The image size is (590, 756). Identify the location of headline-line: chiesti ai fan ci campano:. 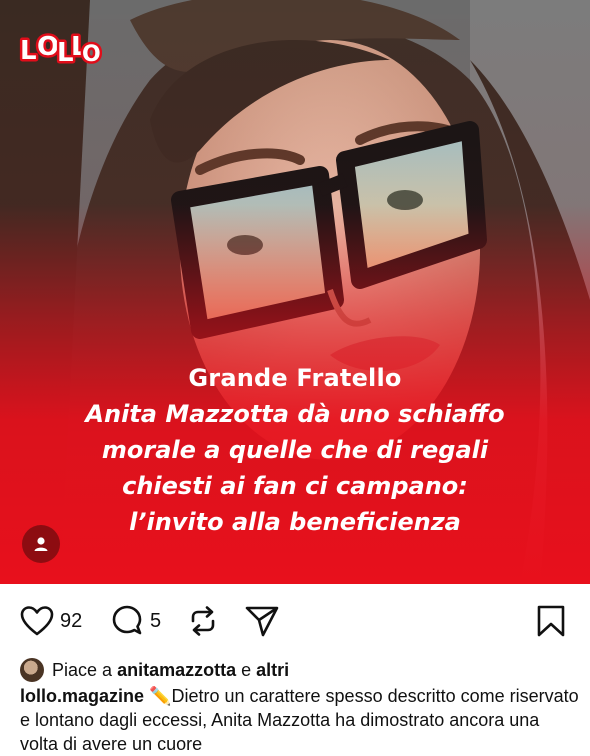
(295, 486).